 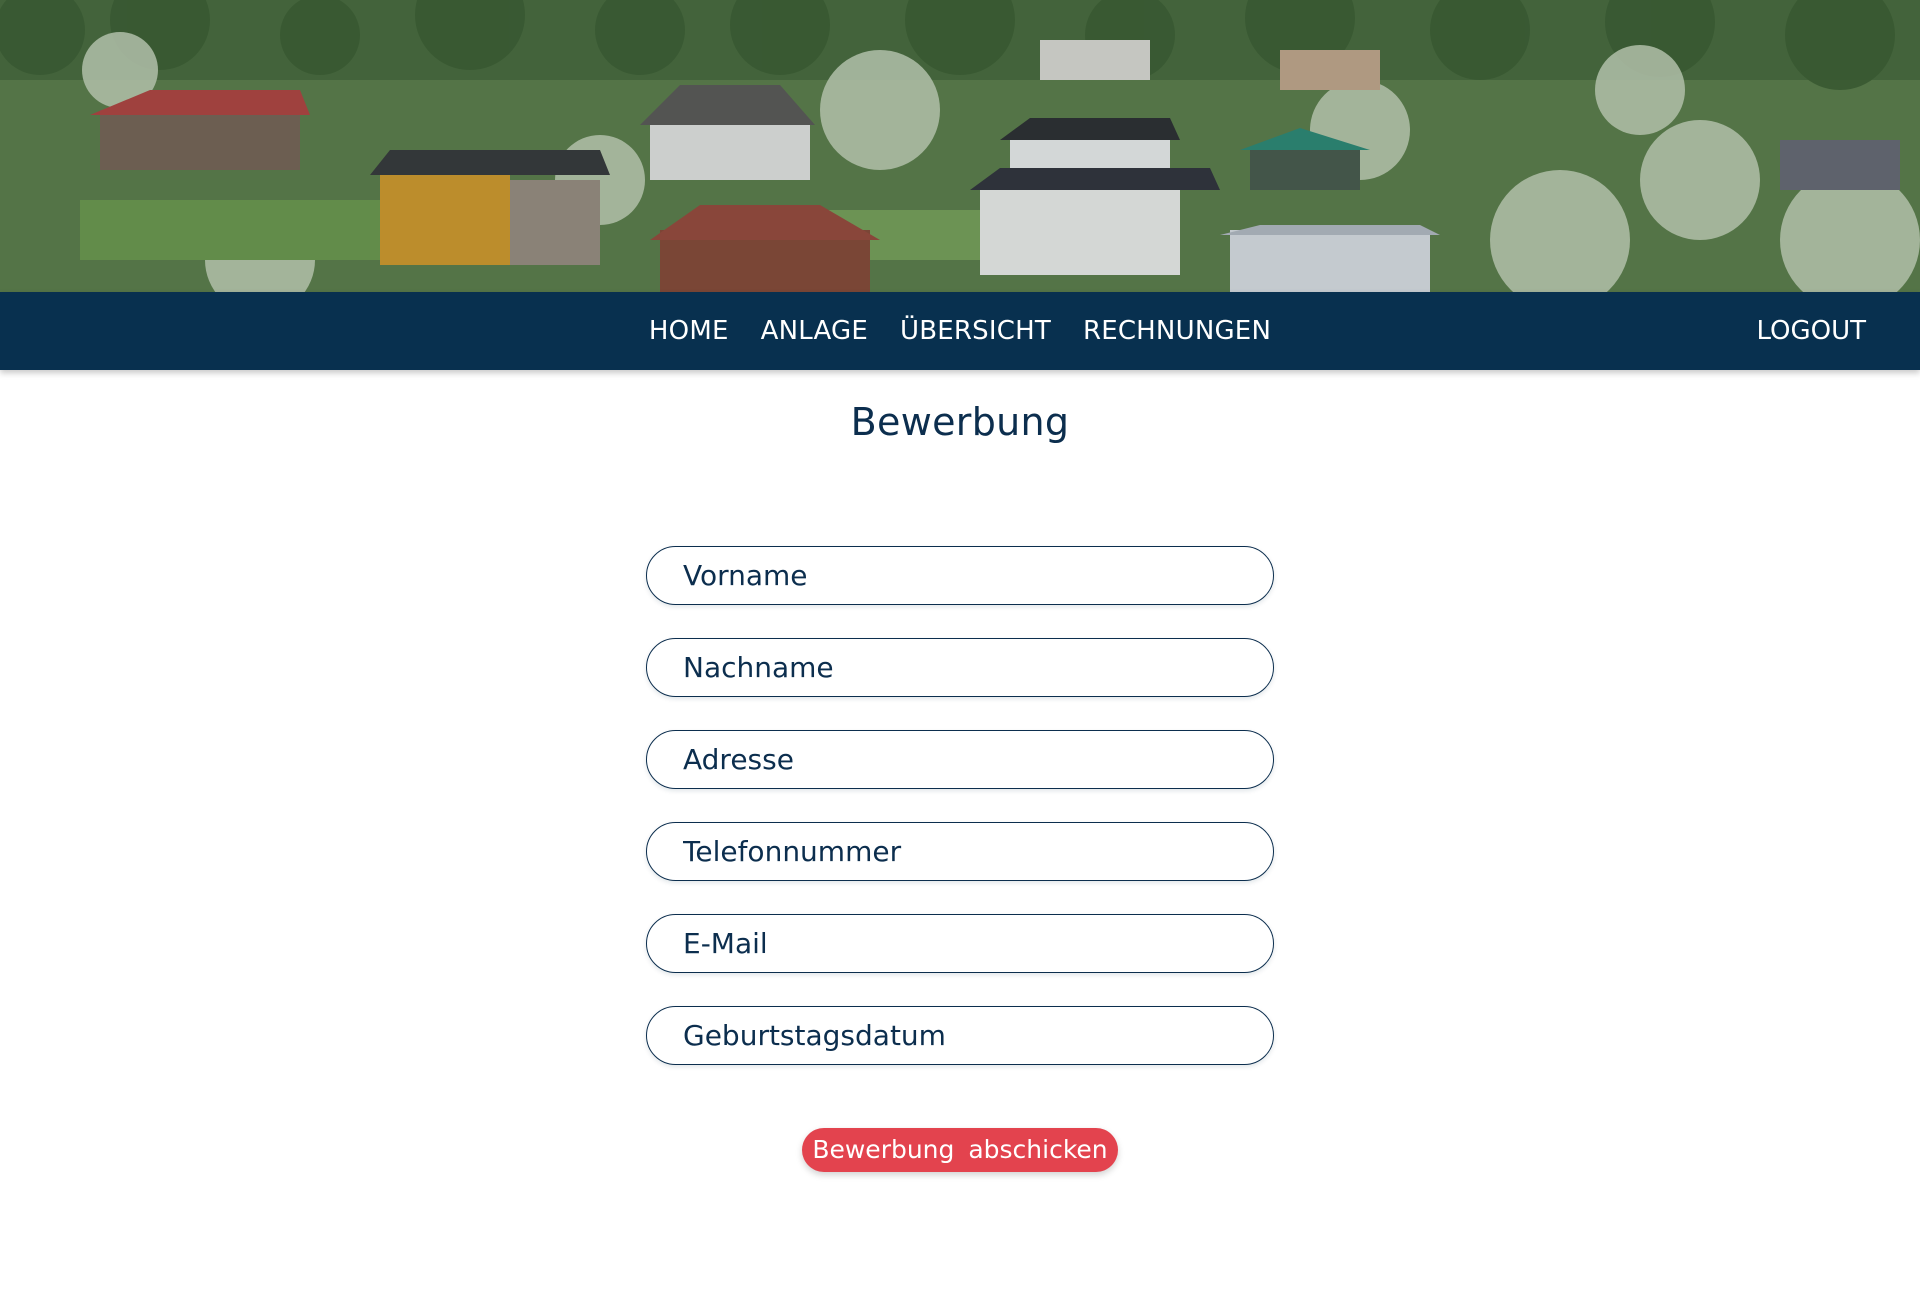 I want to click on last-name-field, so click(x=960, y=667).